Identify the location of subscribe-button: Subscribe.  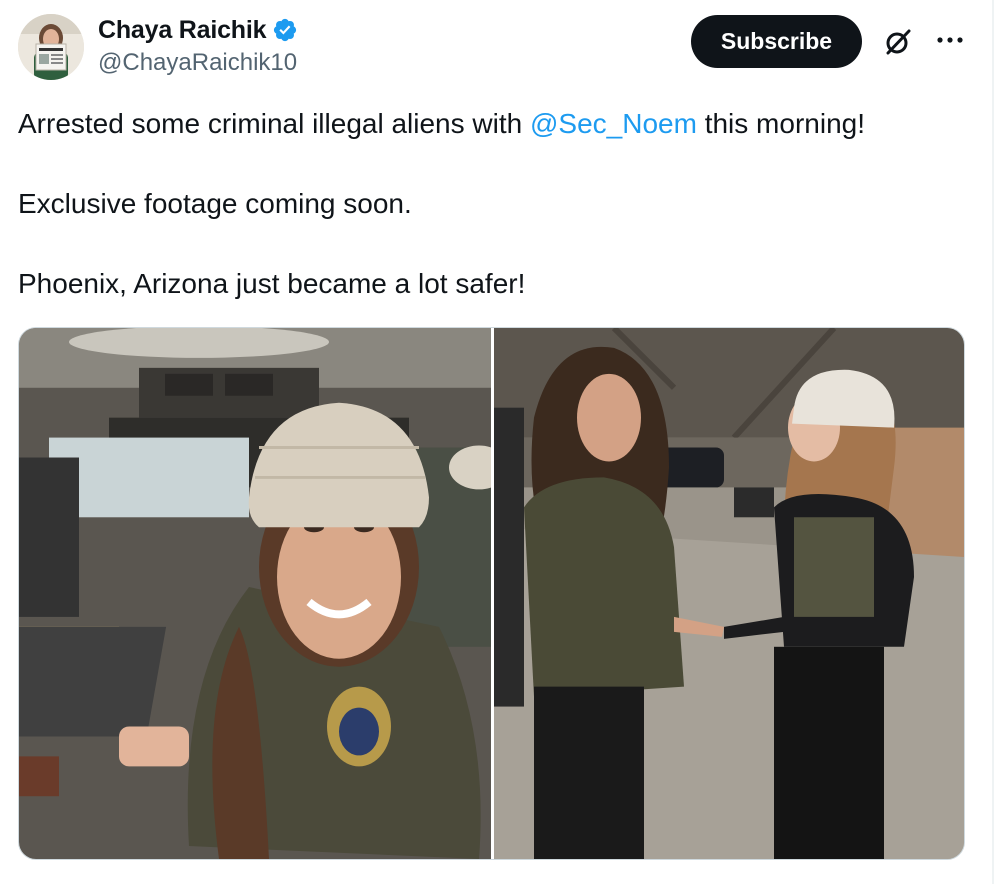
(776, 41).